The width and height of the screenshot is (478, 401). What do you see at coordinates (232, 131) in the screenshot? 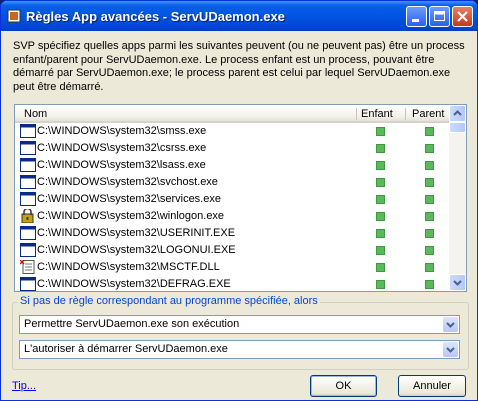
I see `list-item: C:\WINDOWS\system32\smss.exe` at bounding box center [232, 131].